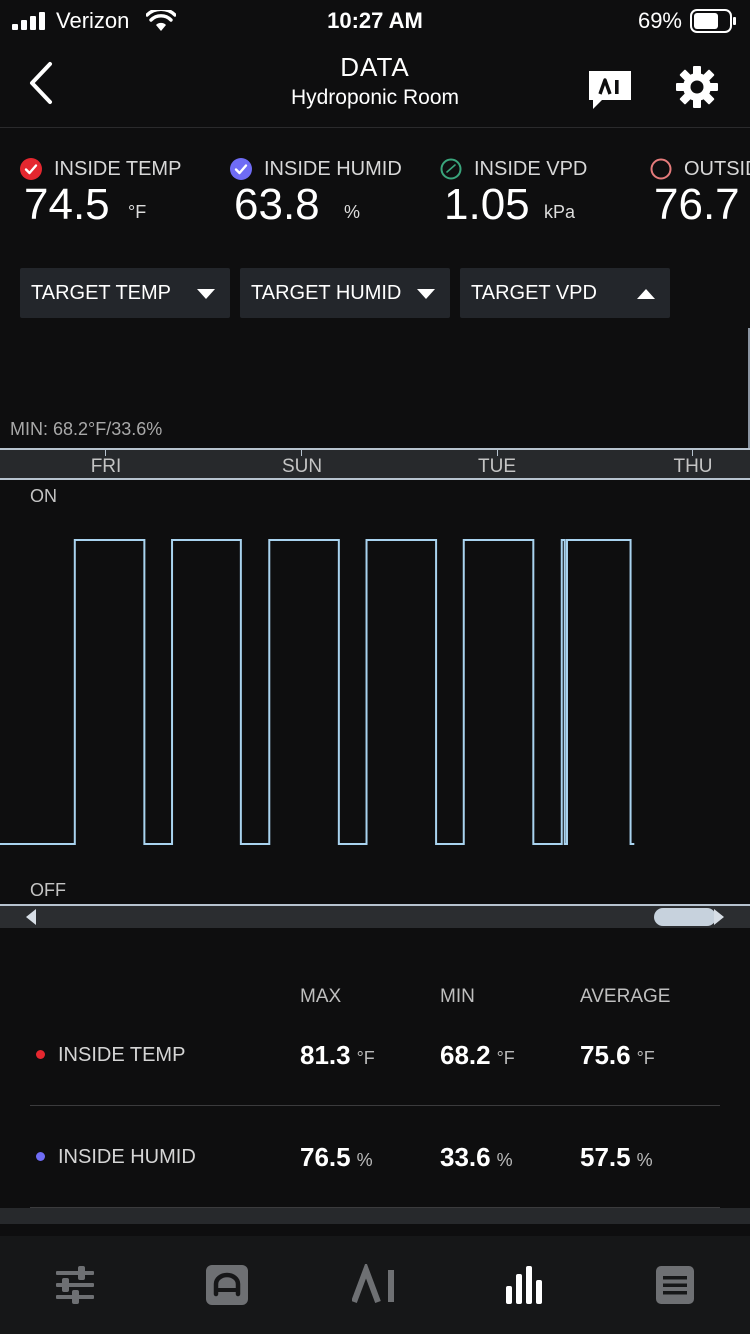 Image resolution: width=750 pixels, height=1334 pixels. I want to click on sensor-value: 76.7, so click(697, 204).